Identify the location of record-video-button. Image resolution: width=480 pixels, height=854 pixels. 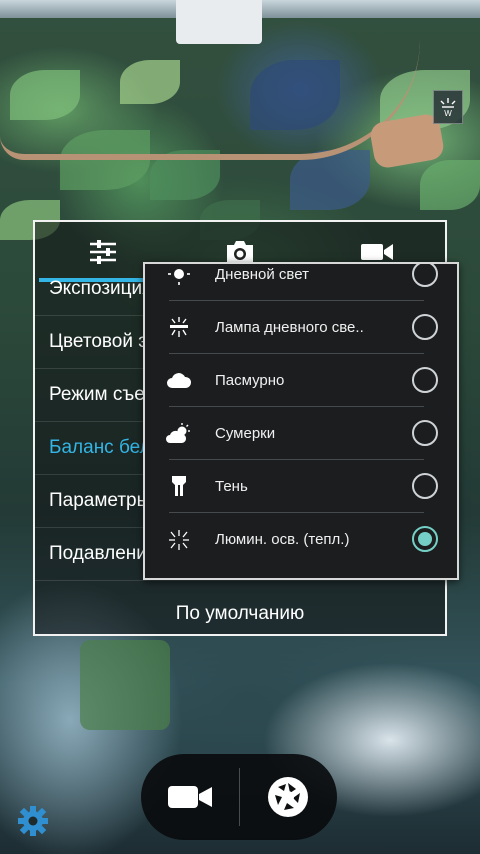
(190, 797).